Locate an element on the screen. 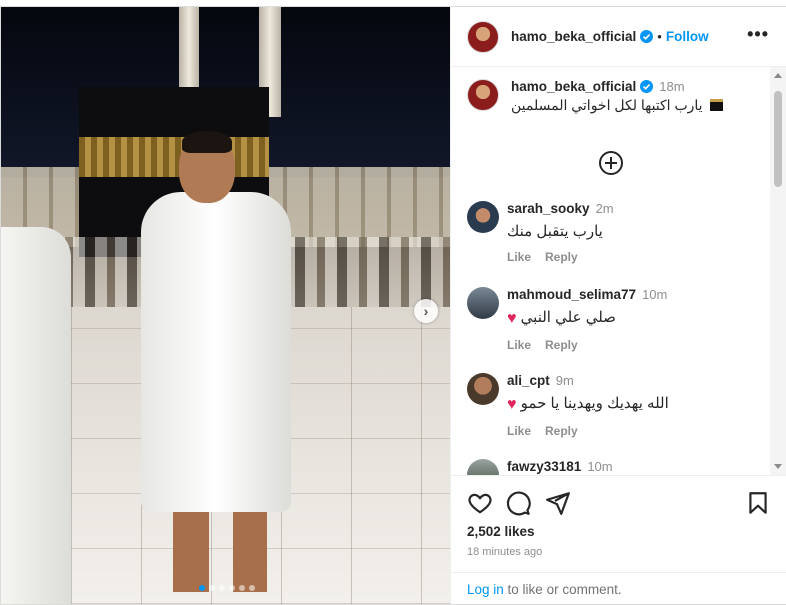 The height and width of the screenshot is (605, 786). comment-item: fawzy33181 10m is located at coordinates (540, 467).